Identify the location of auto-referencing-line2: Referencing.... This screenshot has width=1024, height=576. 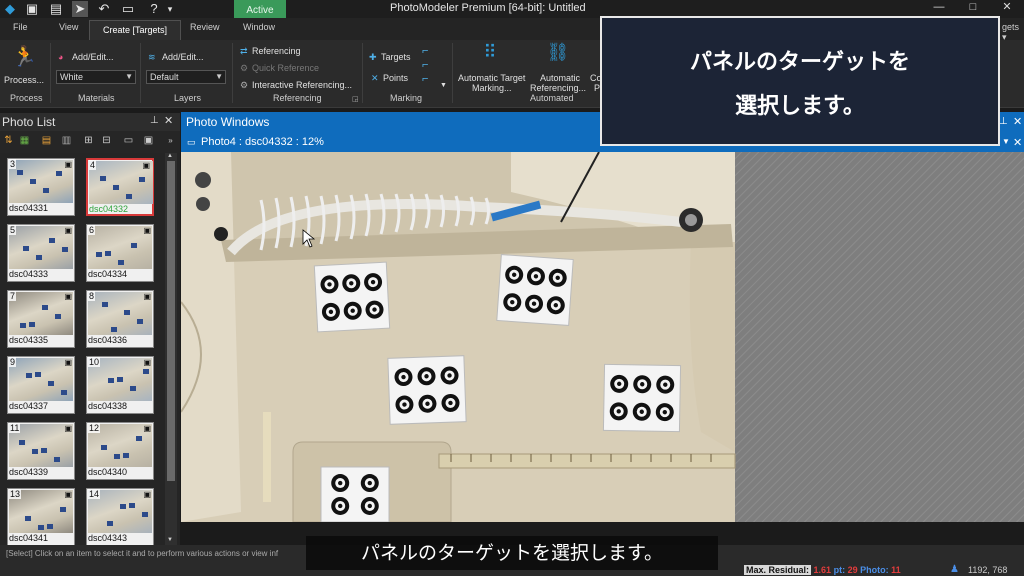
(558, 88).